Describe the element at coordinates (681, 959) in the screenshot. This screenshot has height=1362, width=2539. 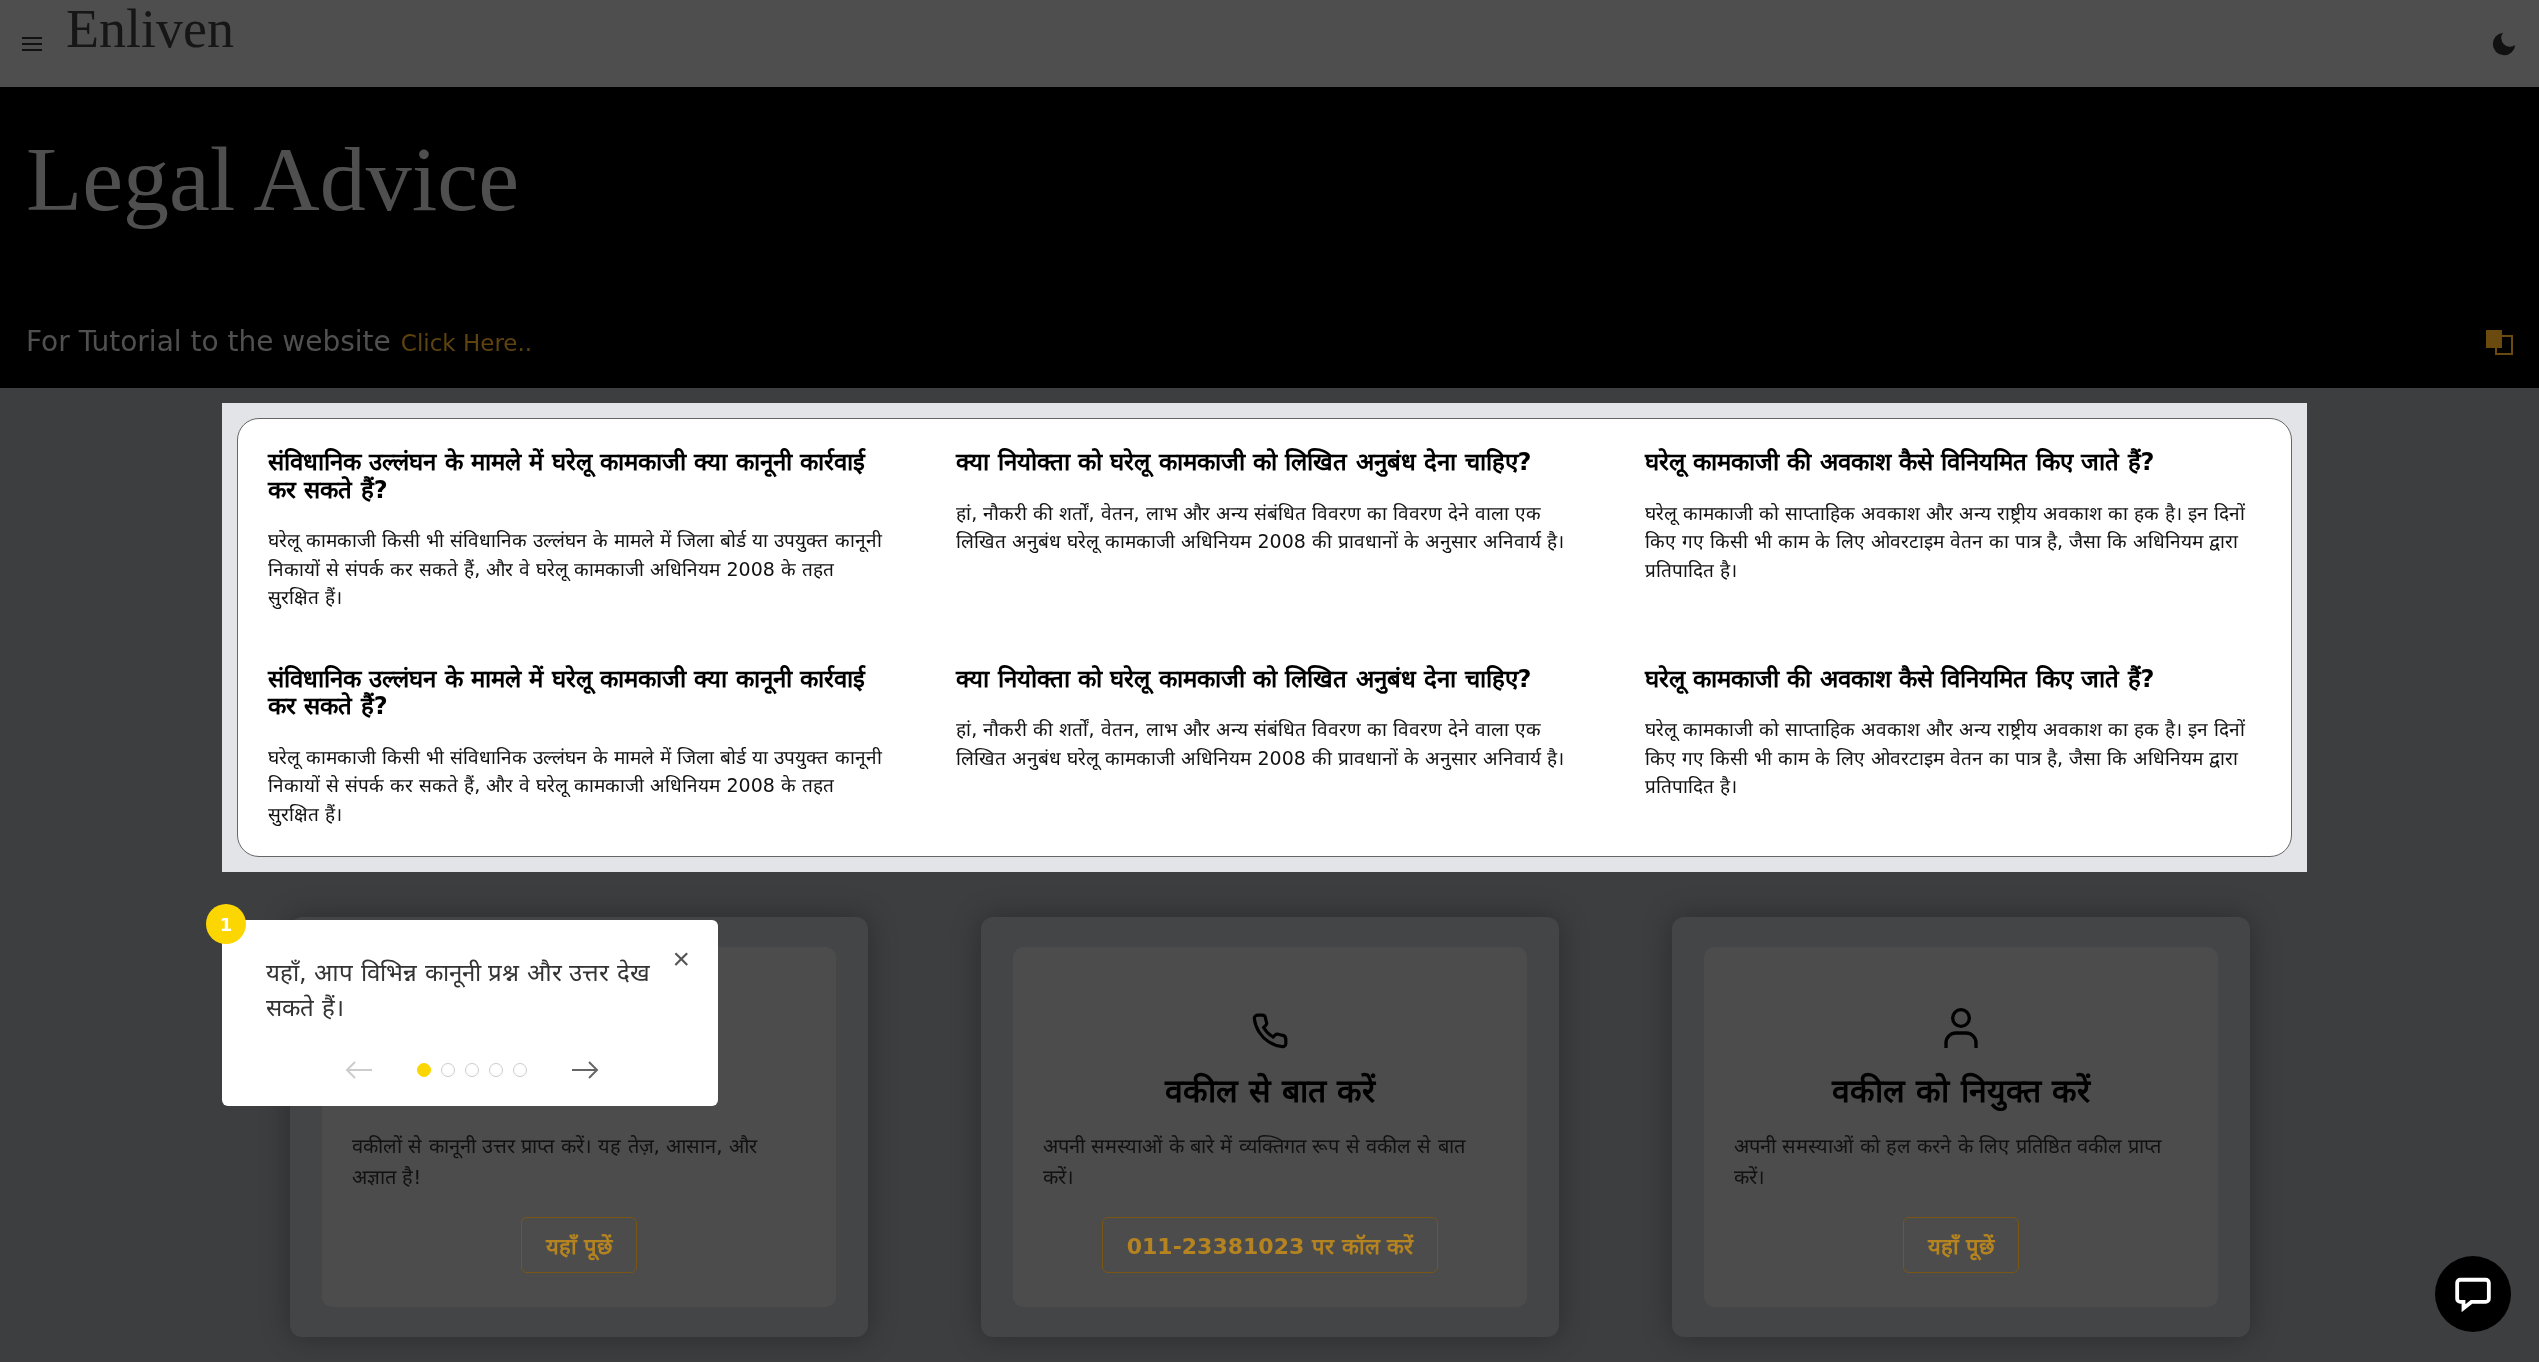
I see `close-button: ×` at that location.